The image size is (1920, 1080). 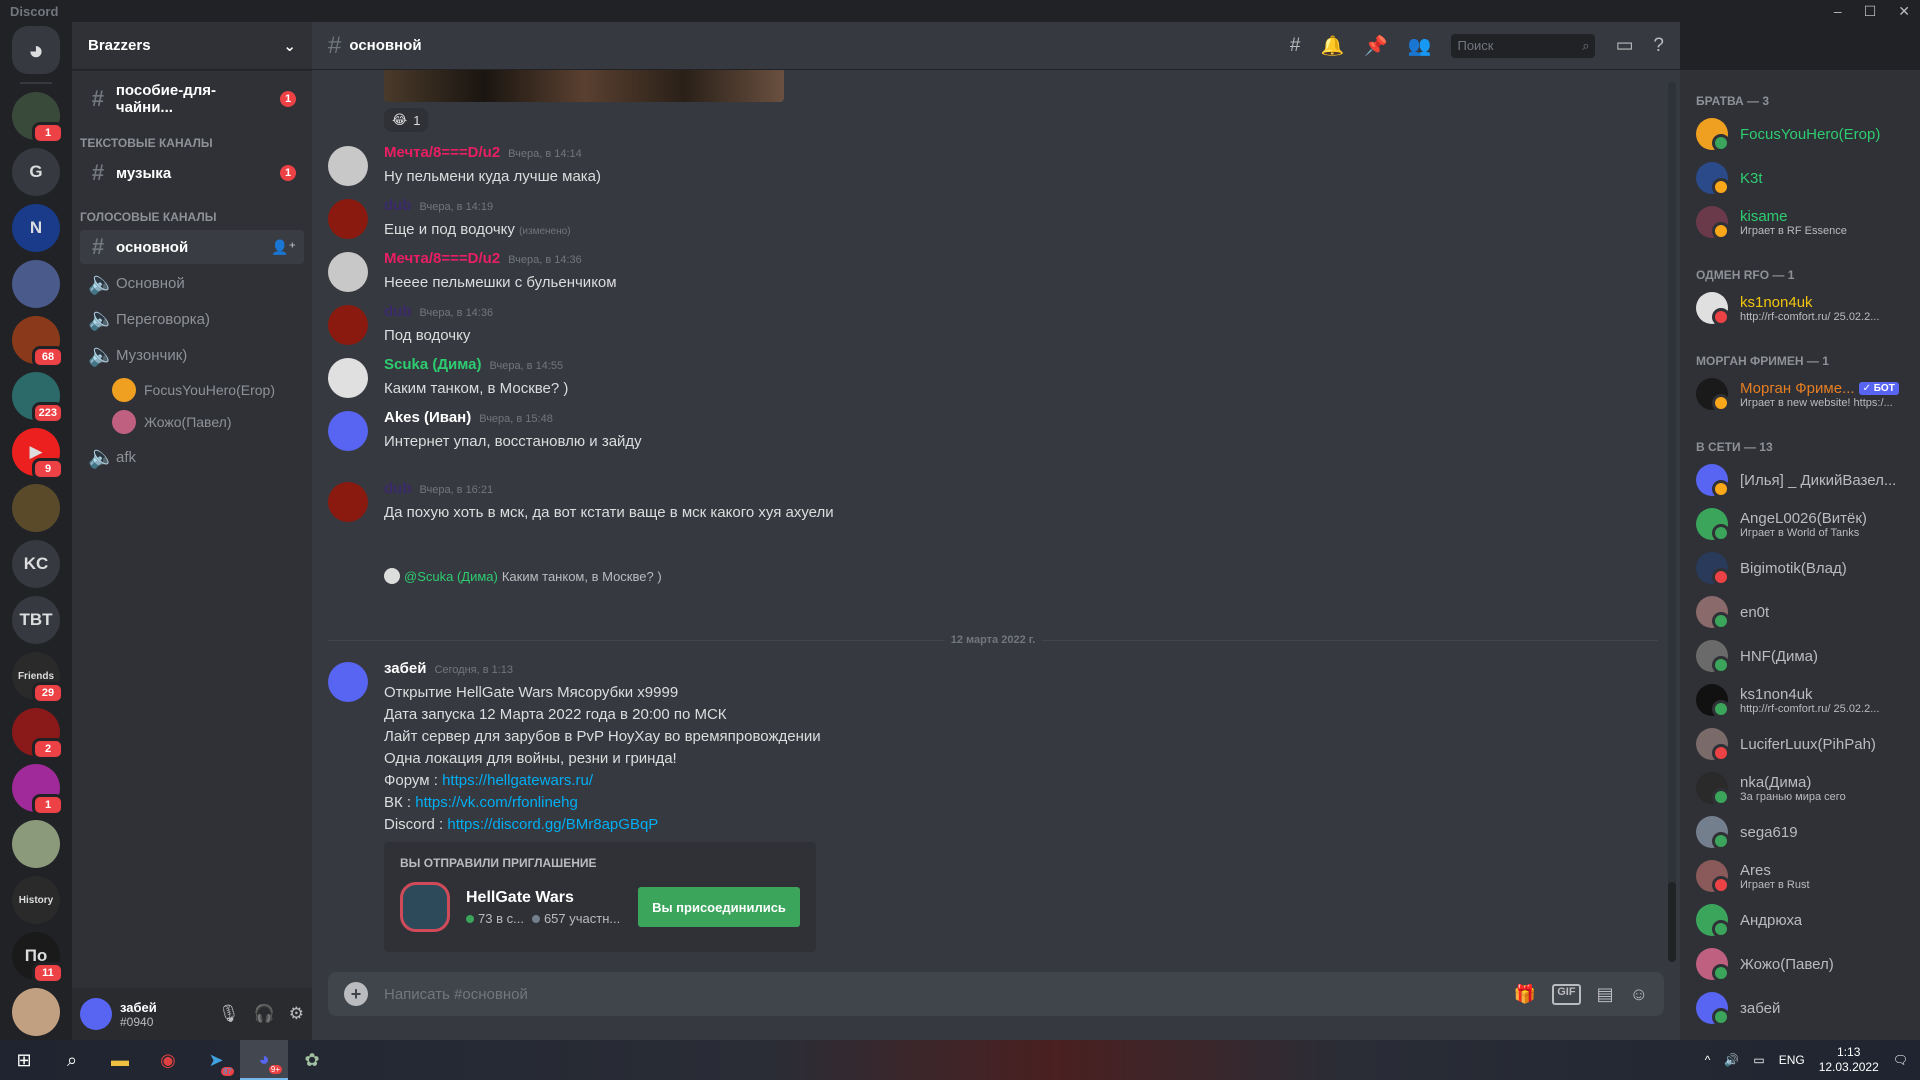 What do you see at coordinates (1639, 994) in the screenshot?
I see `emoji-icon: ☺` at bounding box center [1639, 994].